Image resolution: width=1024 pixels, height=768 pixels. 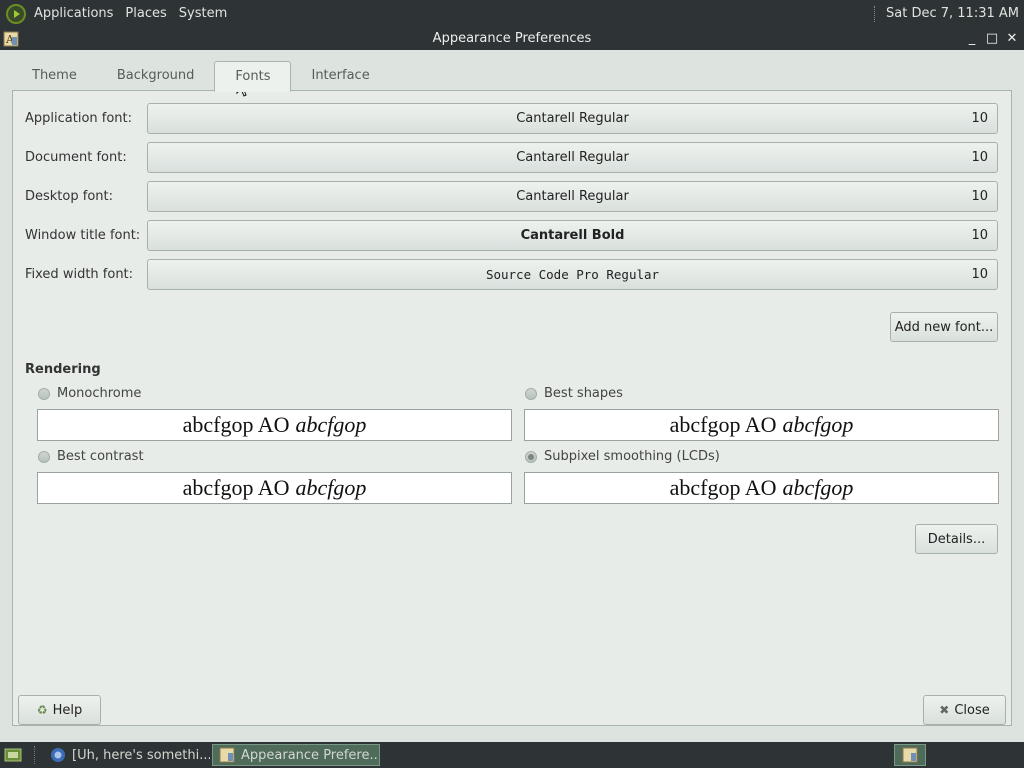 What do you see at coordinates (79, 274) in the screenshot?
I see `fixed-width-font-label: Fixed width font:` at bounding box center [79, 274].